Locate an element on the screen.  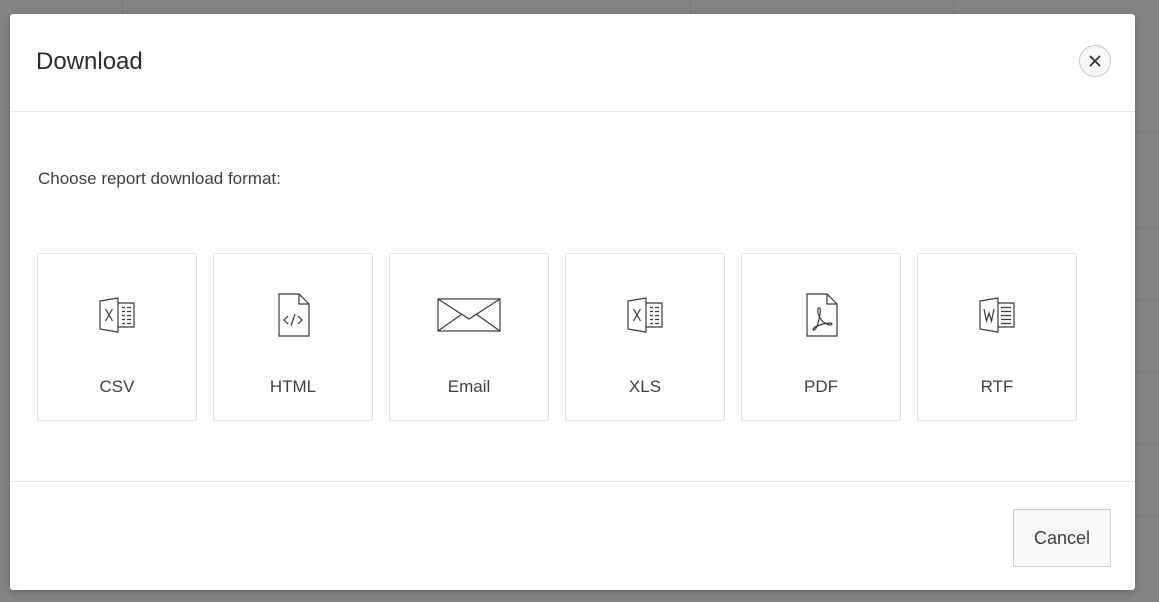
close-button is located at coordinates (1095, 61).